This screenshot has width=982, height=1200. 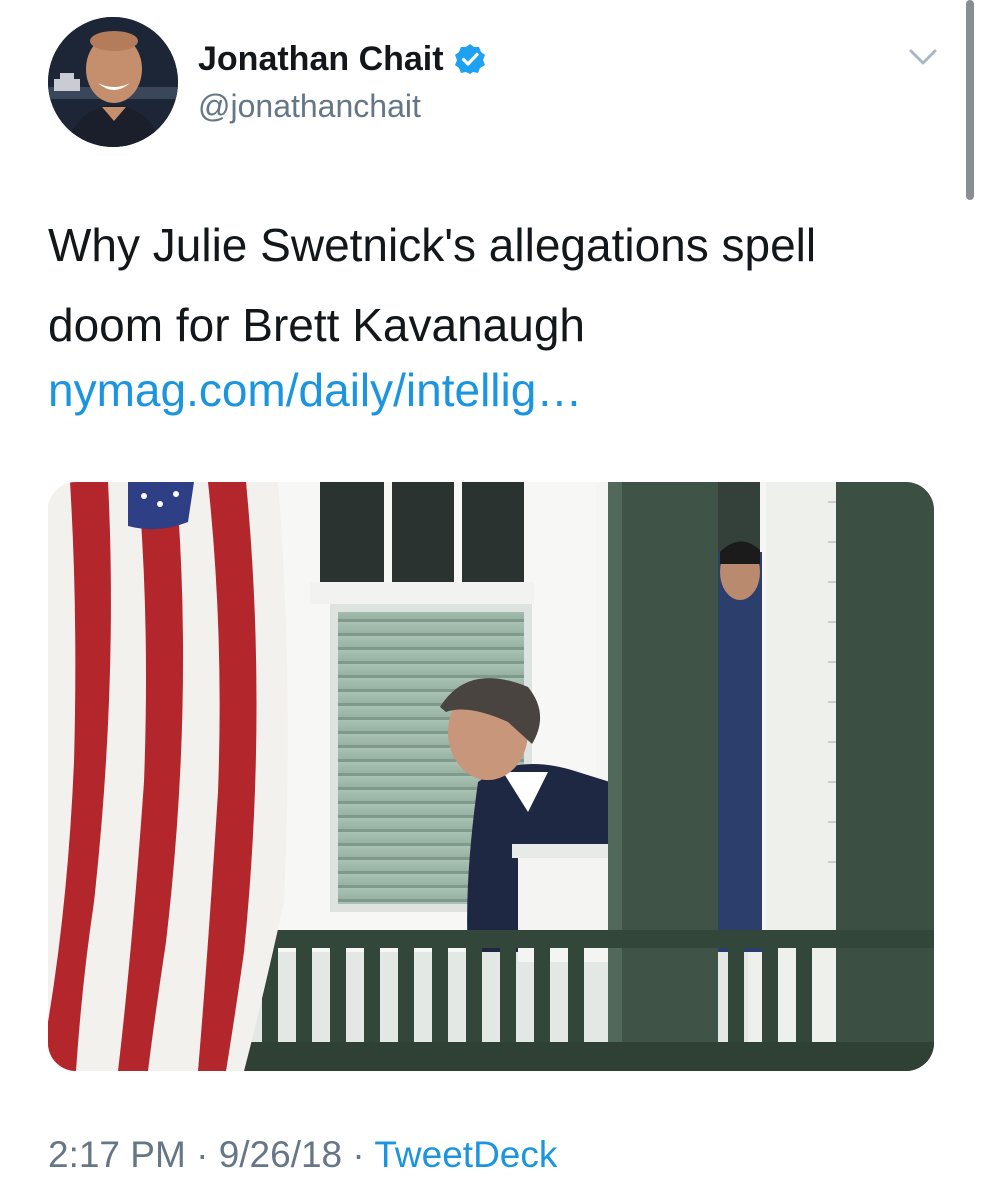 I want to click on verified-badge-icon, so click(x=470, y=59).